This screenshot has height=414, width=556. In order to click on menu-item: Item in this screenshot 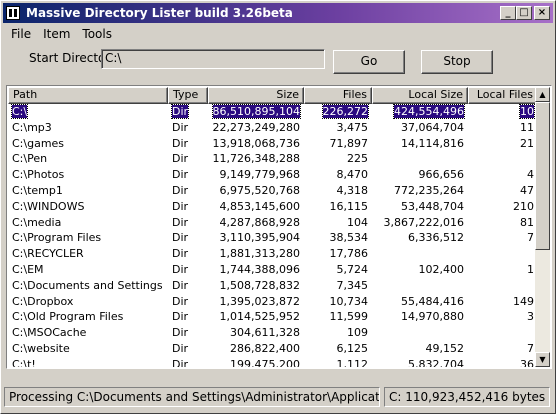, I will do `click(56, 34)`.